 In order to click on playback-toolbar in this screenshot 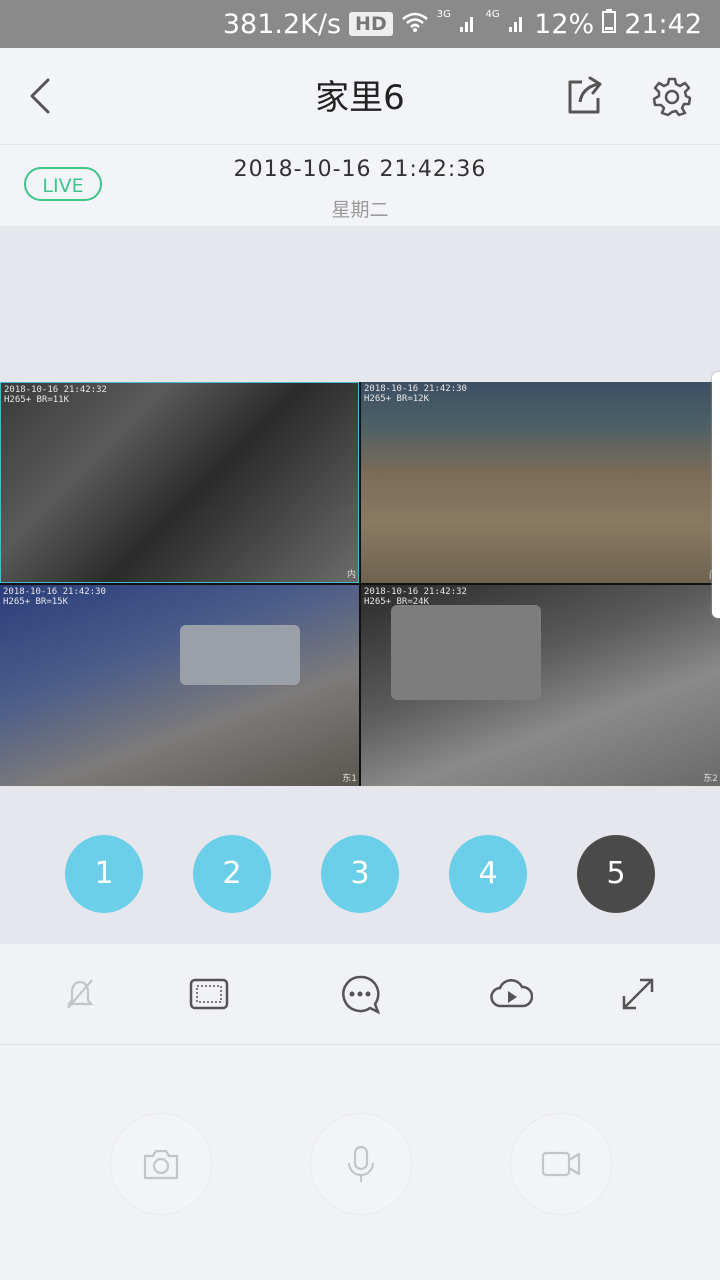, I will do `click(360, 994)`.